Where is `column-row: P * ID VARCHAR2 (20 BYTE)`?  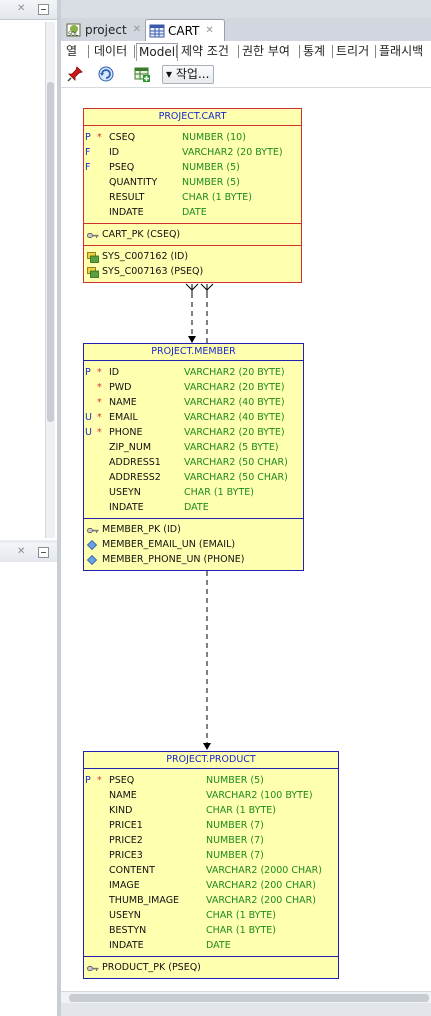 column-row: P * ID VARCHAR2 (20 BYTE) is located at coordinates (193, 372).